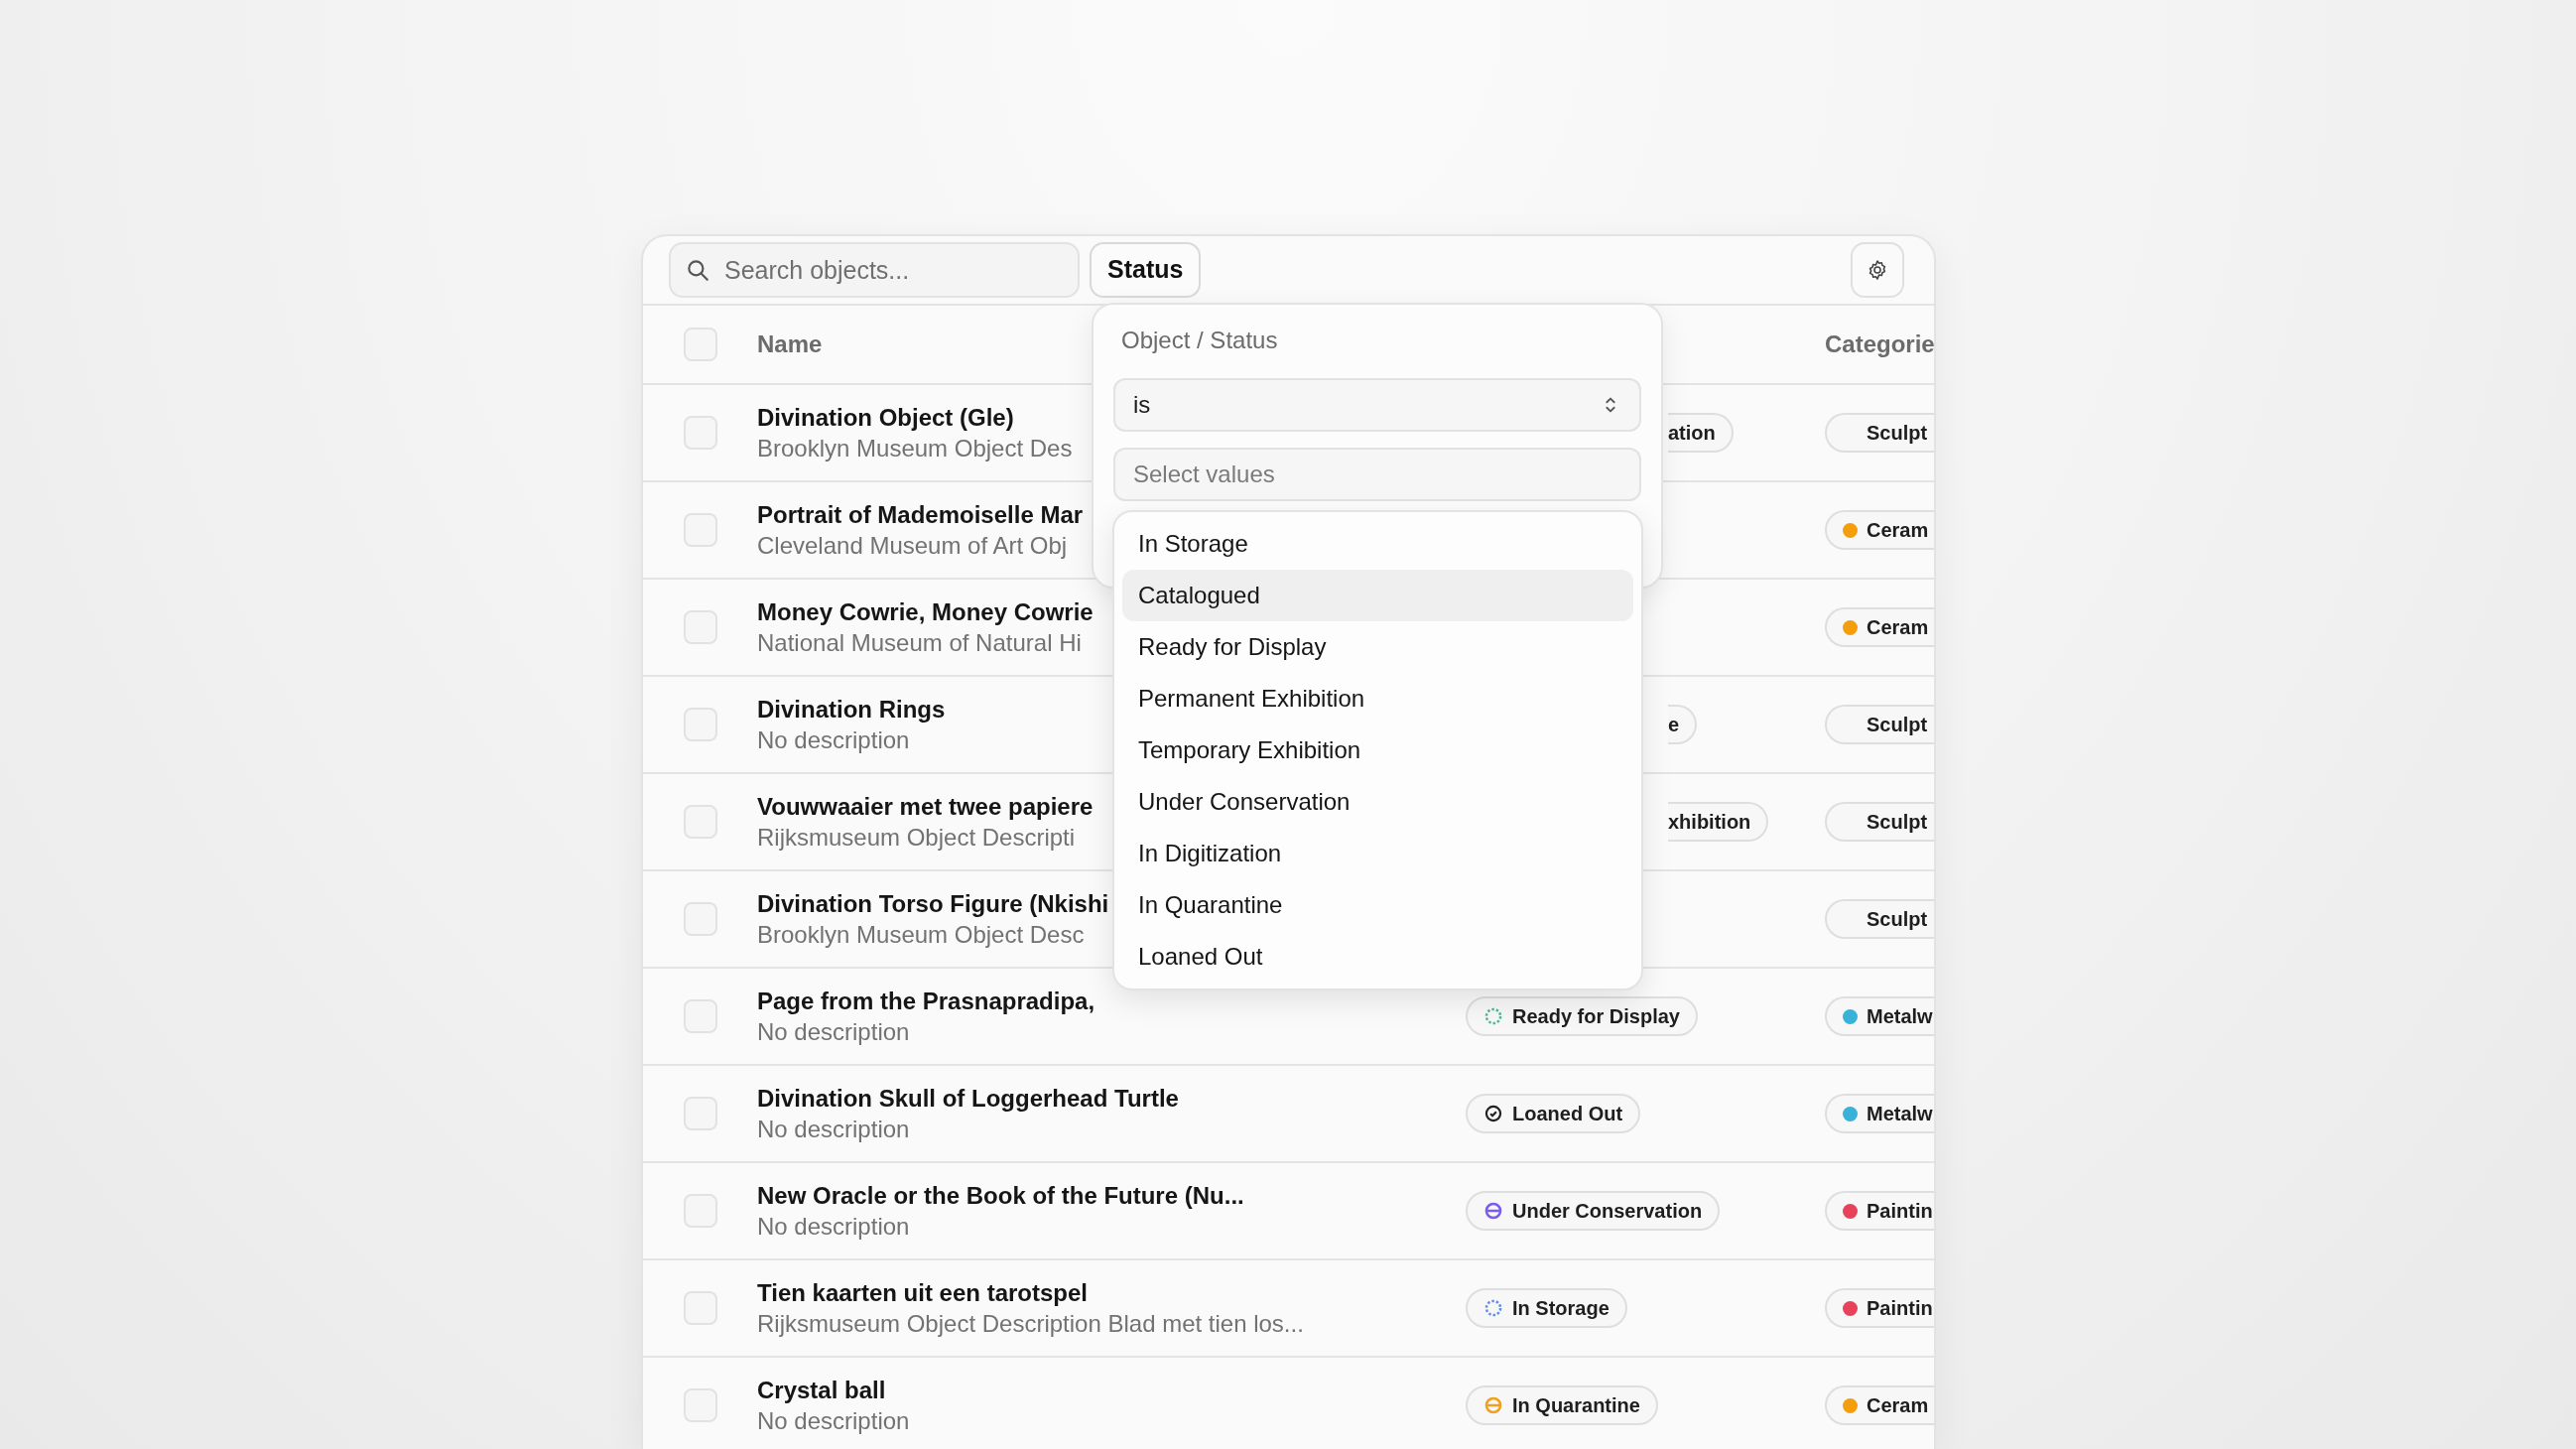 The width and height of the screenshot is (2576, 1449). I want to click on status-tag: In Storage, so click(1547, 1308).